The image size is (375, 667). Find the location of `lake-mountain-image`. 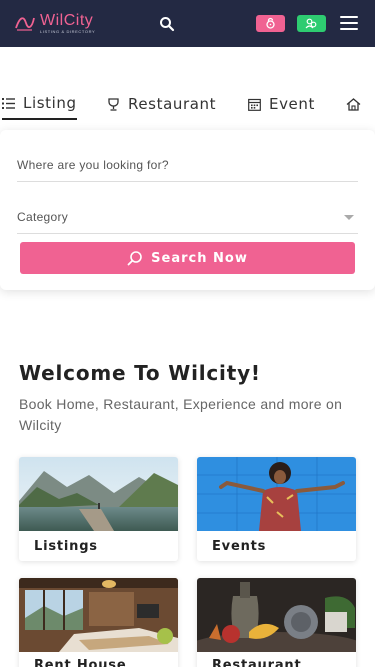

lake-mountain-image is located at coordinates (98, 494).